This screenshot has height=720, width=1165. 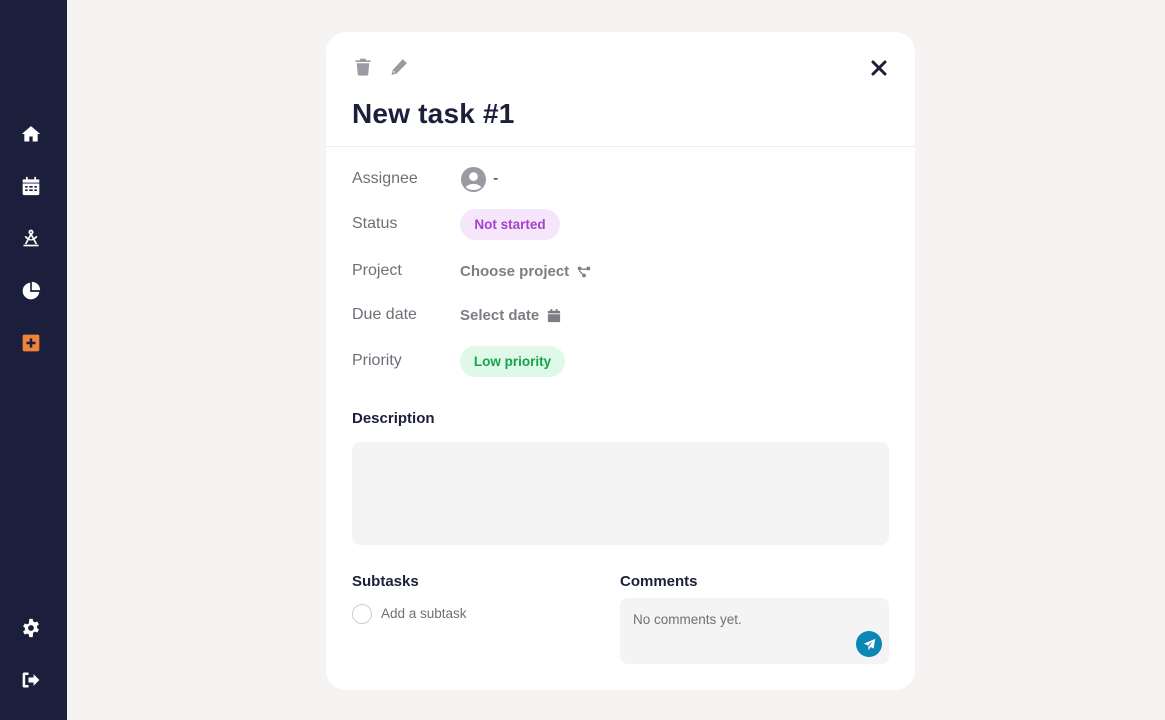 What do you see at coordinates (375, 223) in the screenshot?
I see `status-label: Status` at bounding box center [375, 223].